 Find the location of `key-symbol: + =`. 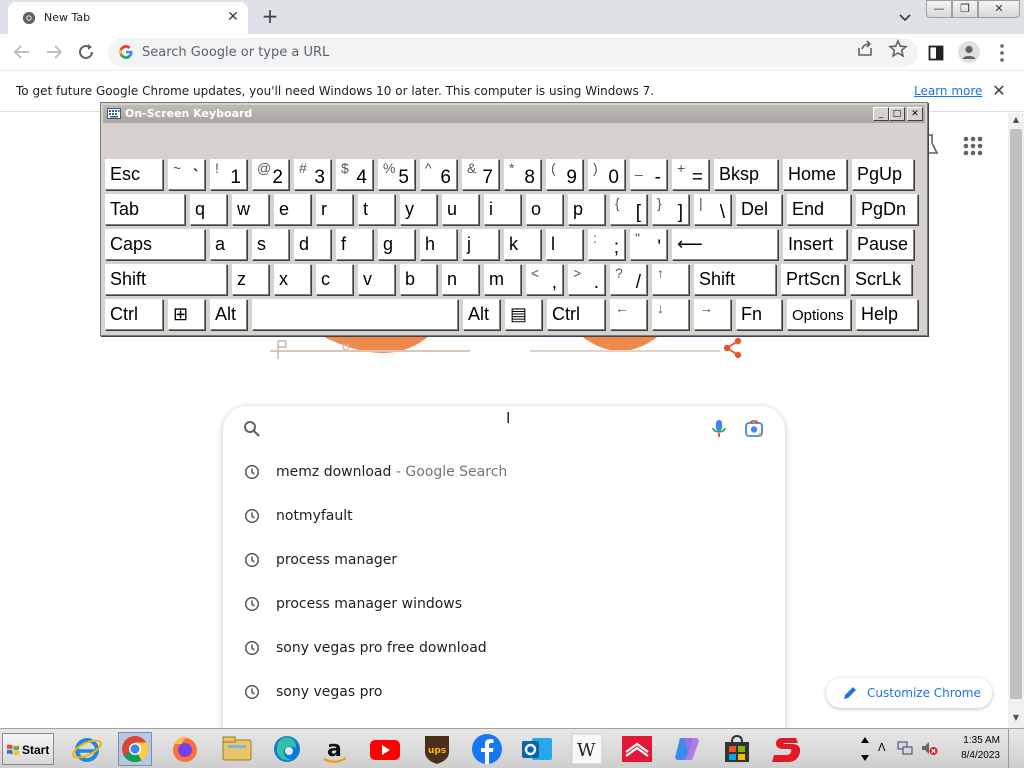

key-symbol: + = is located at coordinates (690, 174).